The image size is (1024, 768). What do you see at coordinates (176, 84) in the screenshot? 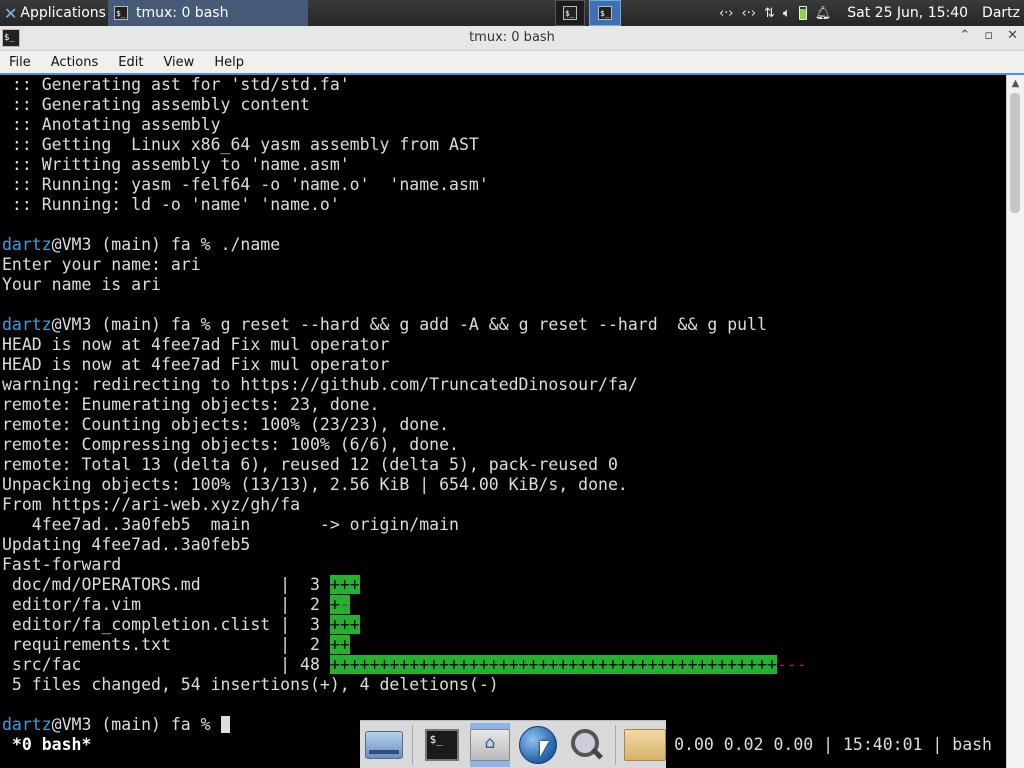
I see `terminal-line: :: Generating ast for 'std/std.fa'` at bounding box center [176, 84].